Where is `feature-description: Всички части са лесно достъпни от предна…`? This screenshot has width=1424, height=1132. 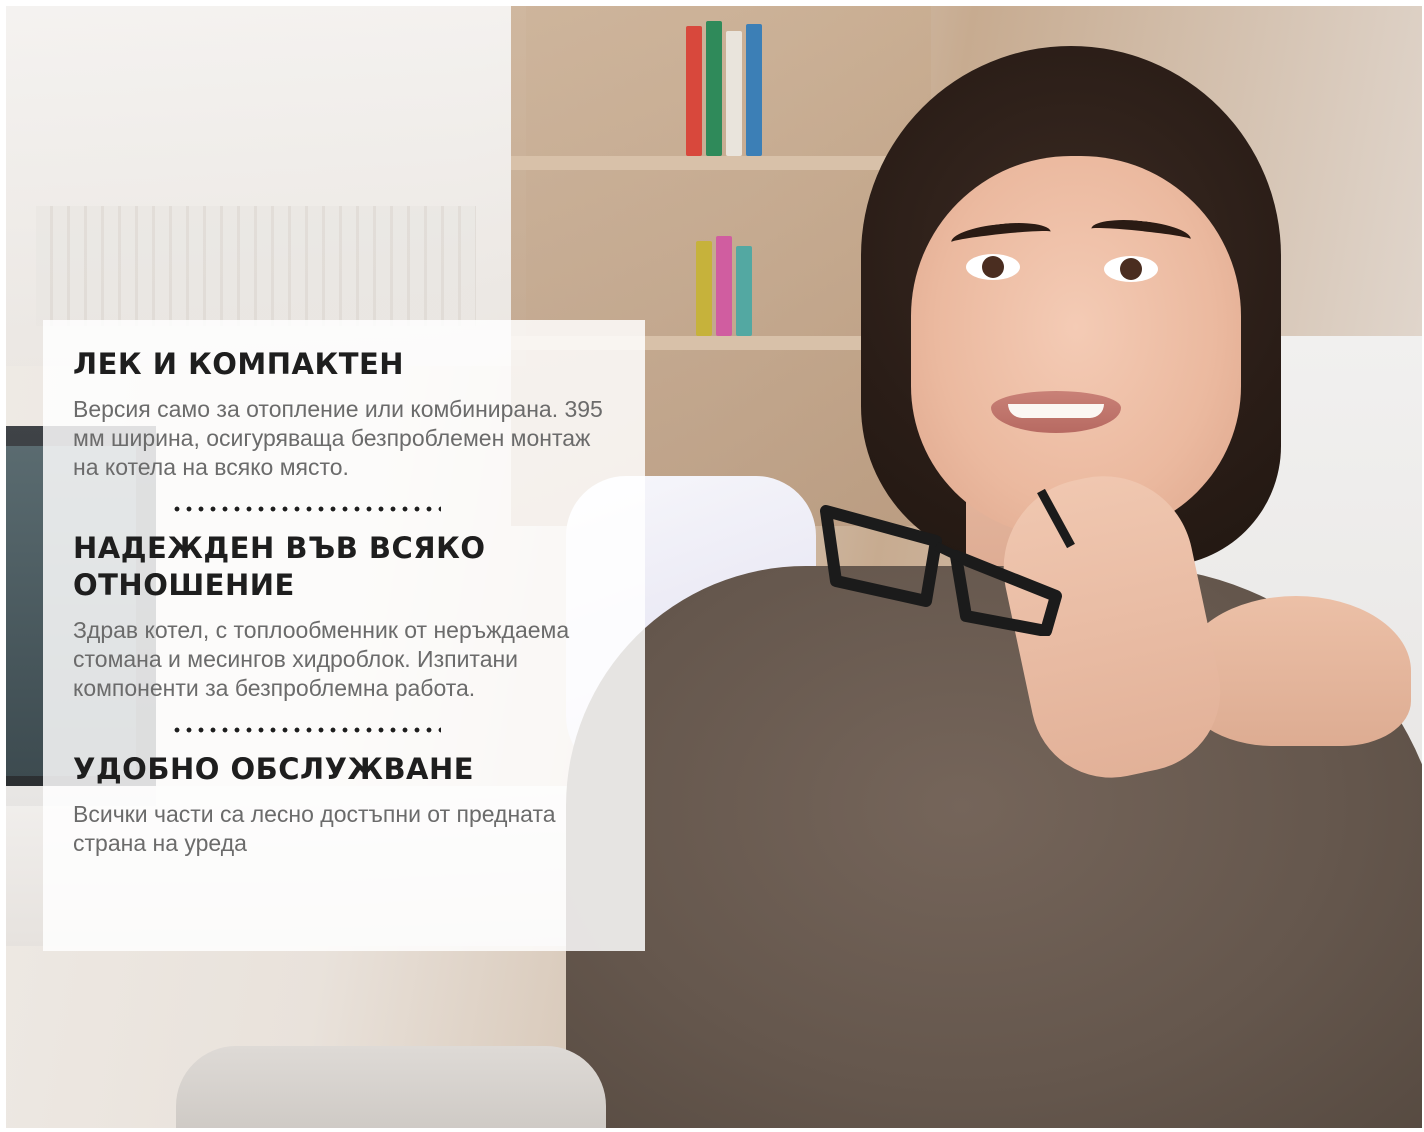
feature-description: Всички части са лесно достъпни от предна… is located at coordinates (314, 828).